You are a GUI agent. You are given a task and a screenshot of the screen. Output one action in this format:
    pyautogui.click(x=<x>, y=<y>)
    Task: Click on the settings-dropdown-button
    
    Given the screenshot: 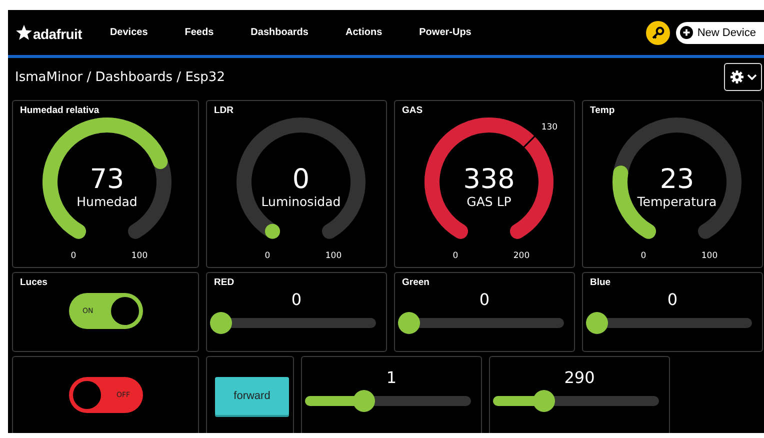 What is the action you would take?
    pyautogui.click(x=743, y=77)
    